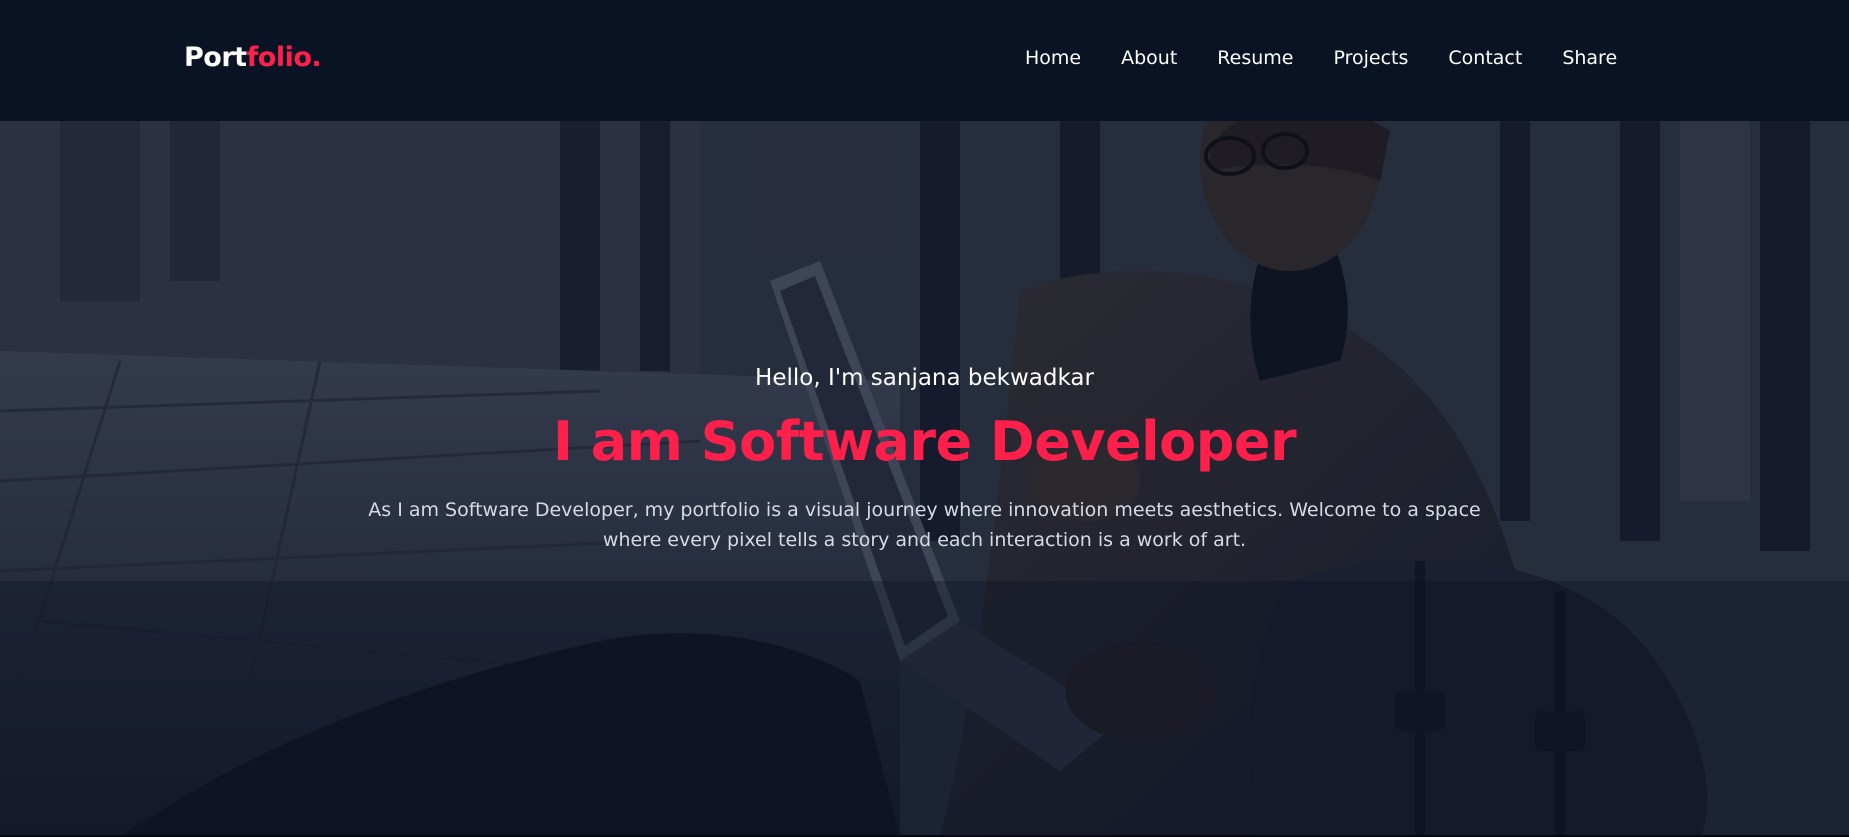 The image size is (1849, 837). Describe the element at coordinates (1321, 58) in the screenshot. I see `main-nav: Home About Resume Projects Contact Share` at that location.